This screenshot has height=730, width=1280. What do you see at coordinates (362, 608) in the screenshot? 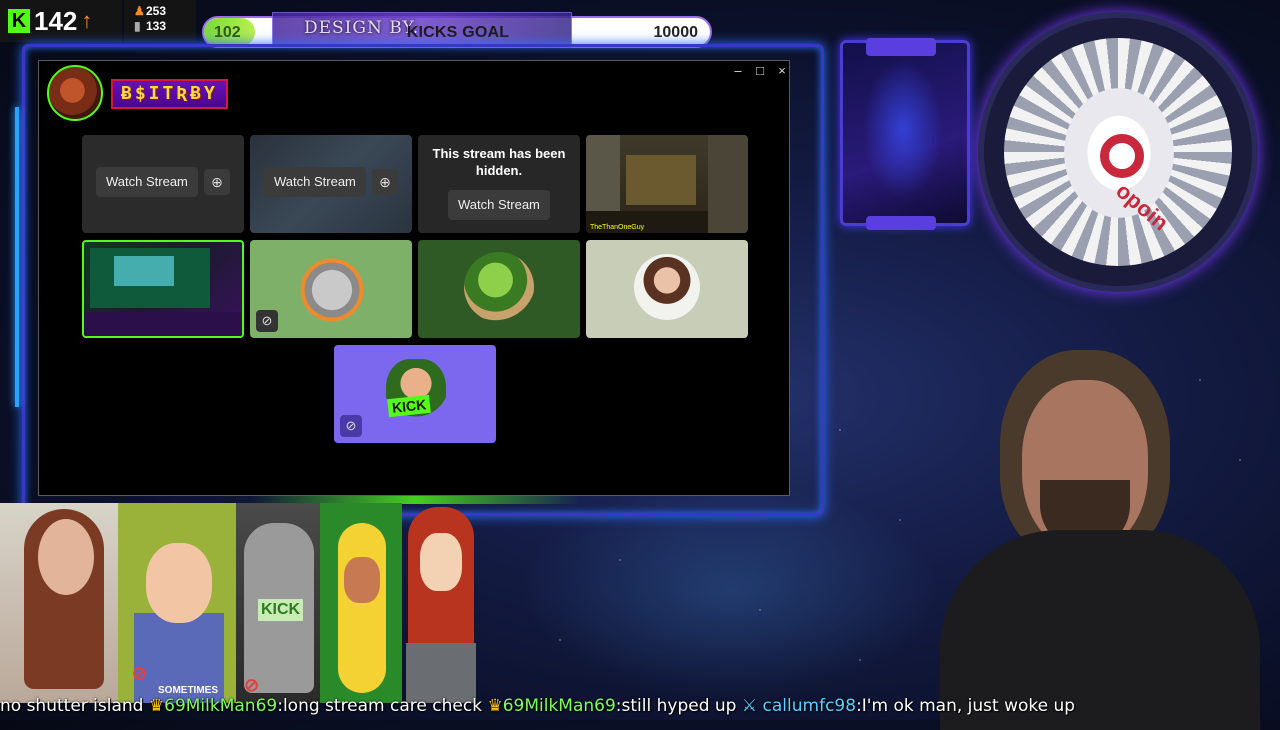
I see `avatar-costume` at bounding box center [362, 608].